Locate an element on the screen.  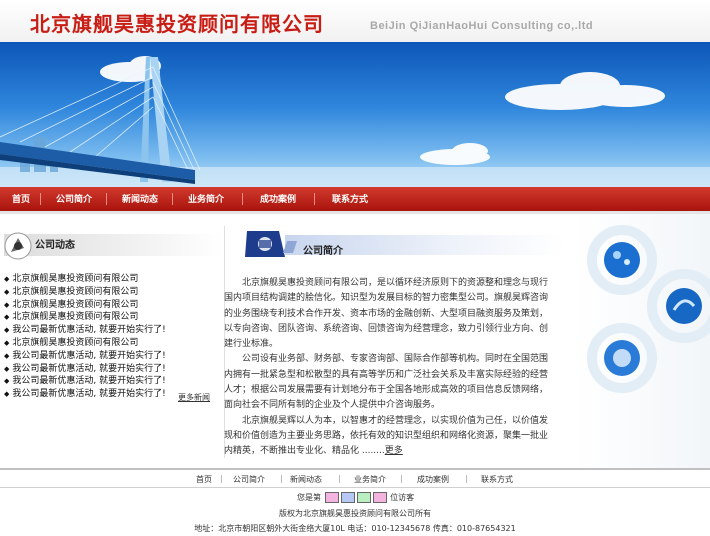
footer-link-about: 公司简介 is located at coordinates (249, 479).